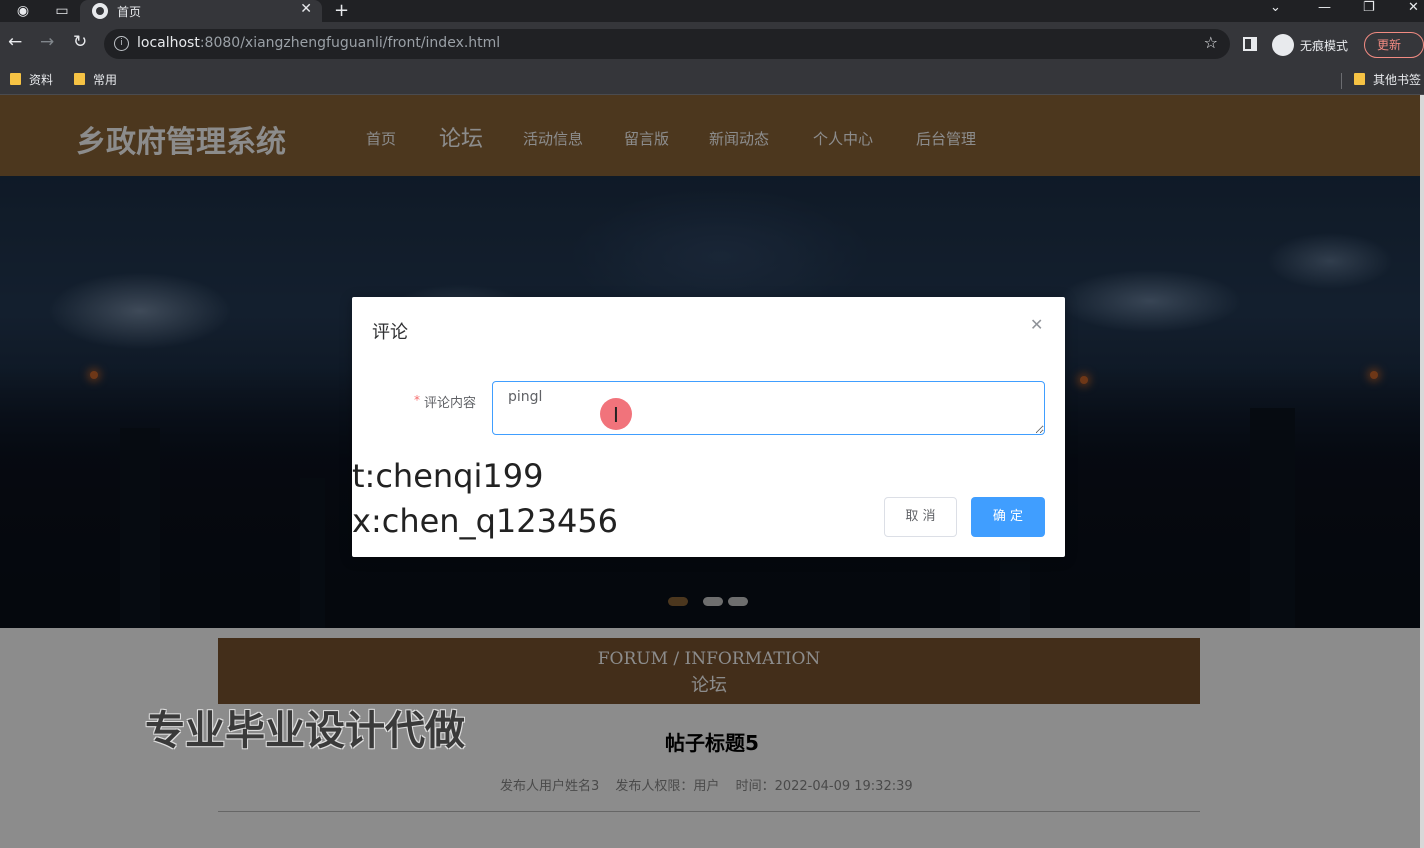  What do you see at coordinates (1422, 471) in the screenshot?
I see `scrollbar` at bounding box center [1422, 471].